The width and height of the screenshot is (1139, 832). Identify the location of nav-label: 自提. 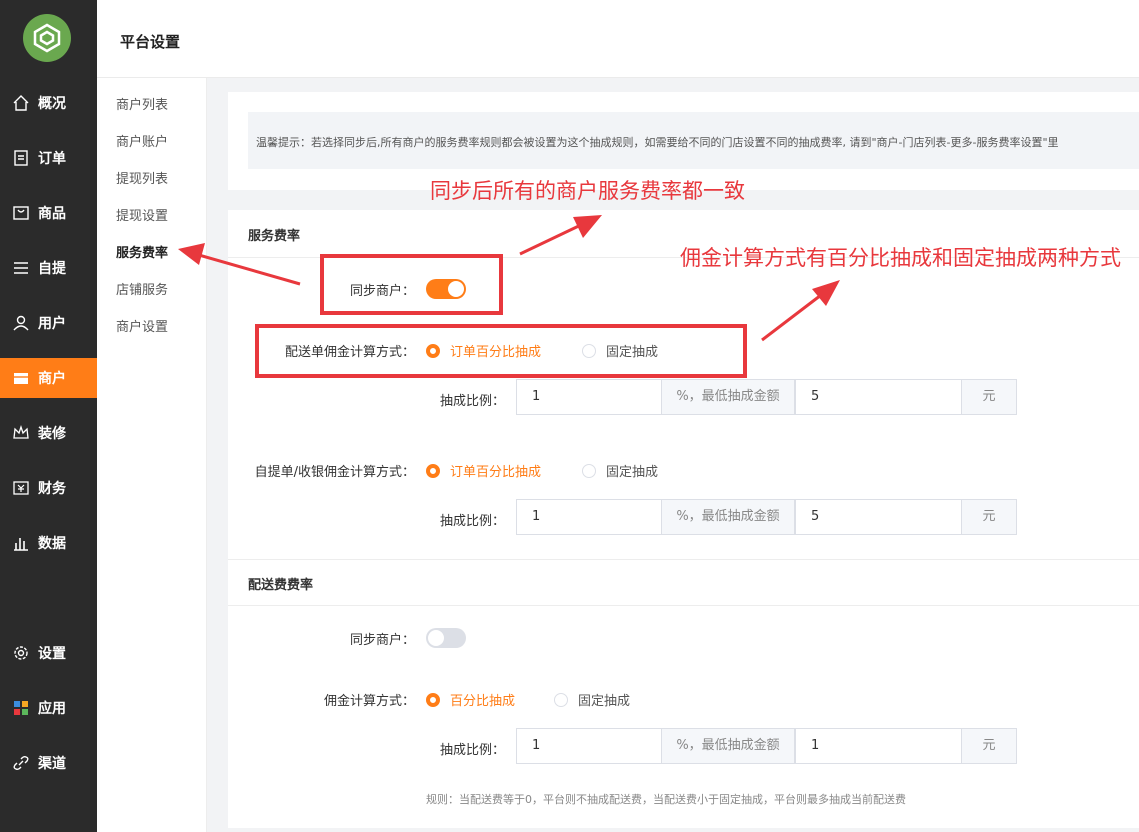
(52, 269).